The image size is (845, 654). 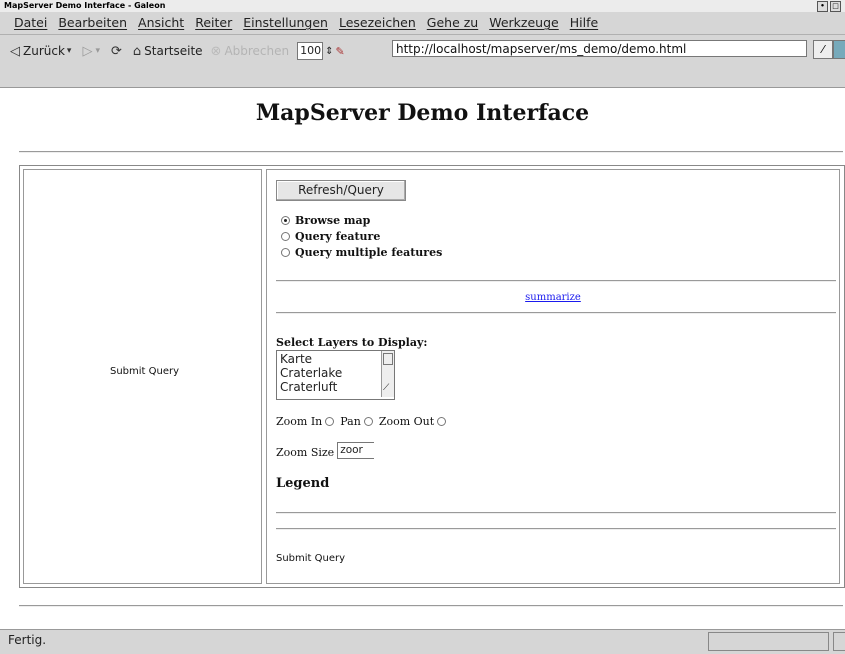 What do you see at coordinates (305, 452) in the screenshot?
I see `zoom-size-label: Zoom Size` at bounding box center [305, 452].